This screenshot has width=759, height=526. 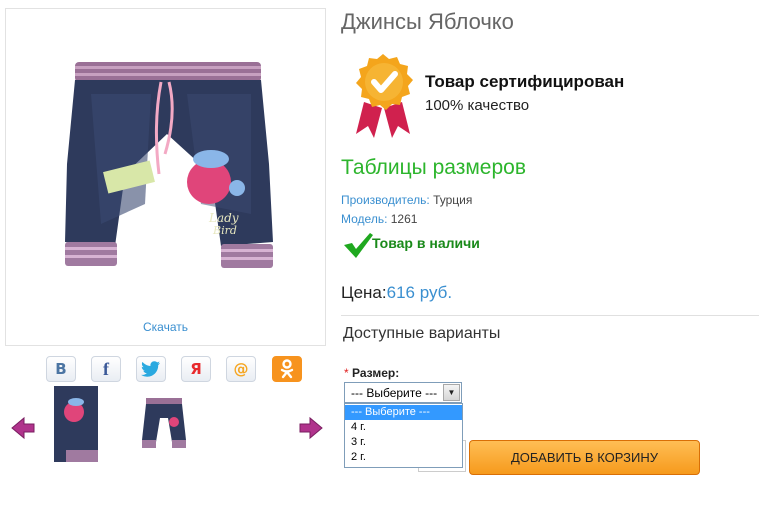 I want to click on social-share-row: В f Я @, so click(x=176, y=370).